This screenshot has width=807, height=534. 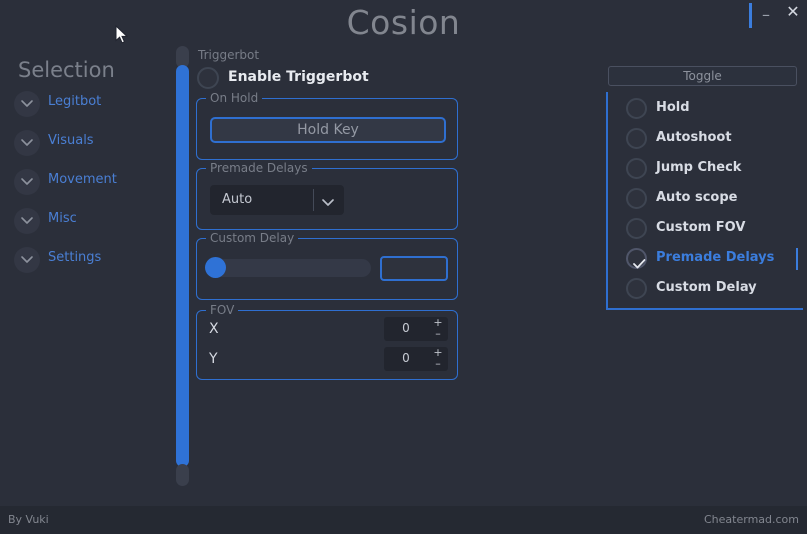 What do you see at coordinates (751, 519) in the screenshot?
I see `footer-site: Cheatermad.com` at bounding box center [751, 519].